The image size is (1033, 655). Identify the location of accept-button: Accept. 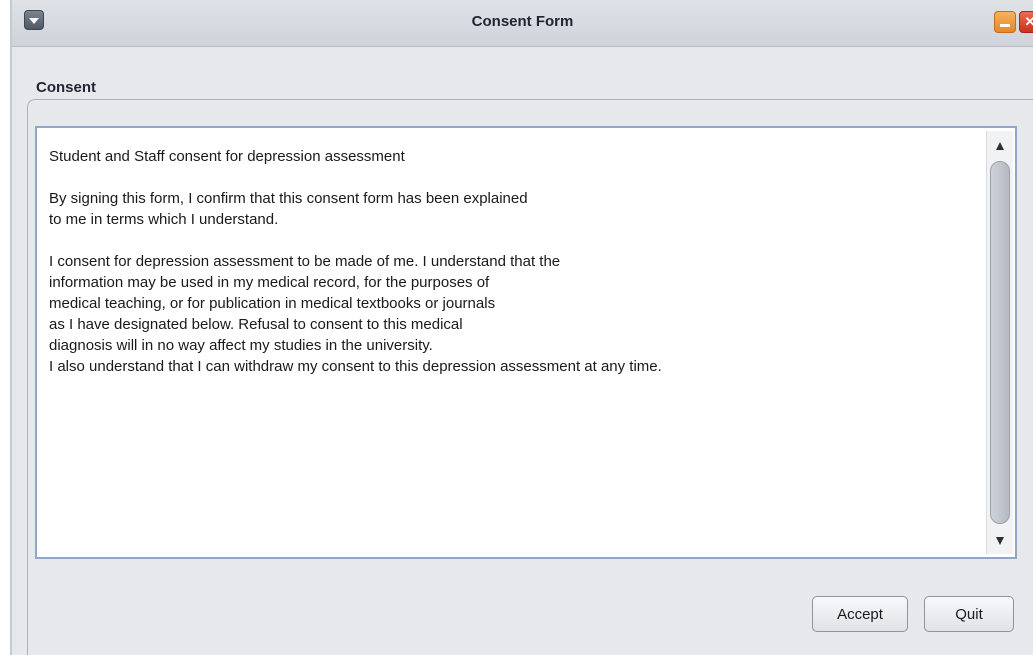
(860, 614).